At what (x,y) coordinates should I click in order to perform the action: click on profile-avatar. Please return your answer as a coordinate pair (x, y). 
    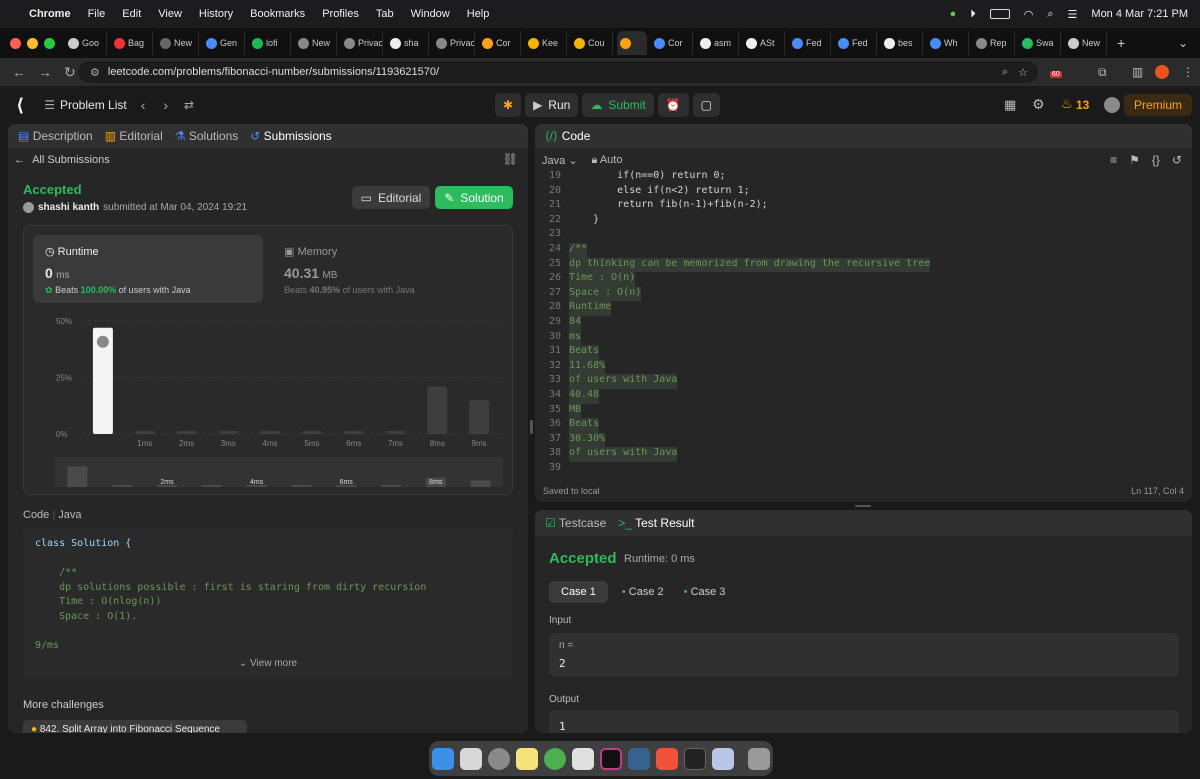
    Looking at the image, I should click on (1162, 72).